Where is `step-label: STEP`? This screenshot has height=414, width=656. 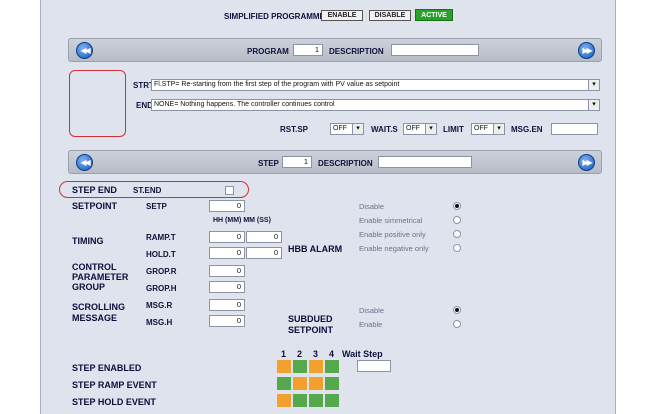
step-label: STEP is located at coordinates (268, 163).